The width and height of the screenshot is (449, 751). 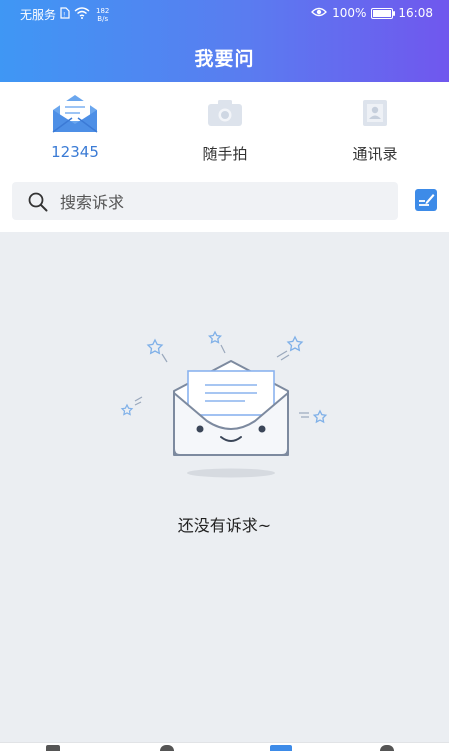 What do you see at coordinates (375, 154) in the screenshot?
I see `nav-label: 通讯录` at bounding box center [375, 154].